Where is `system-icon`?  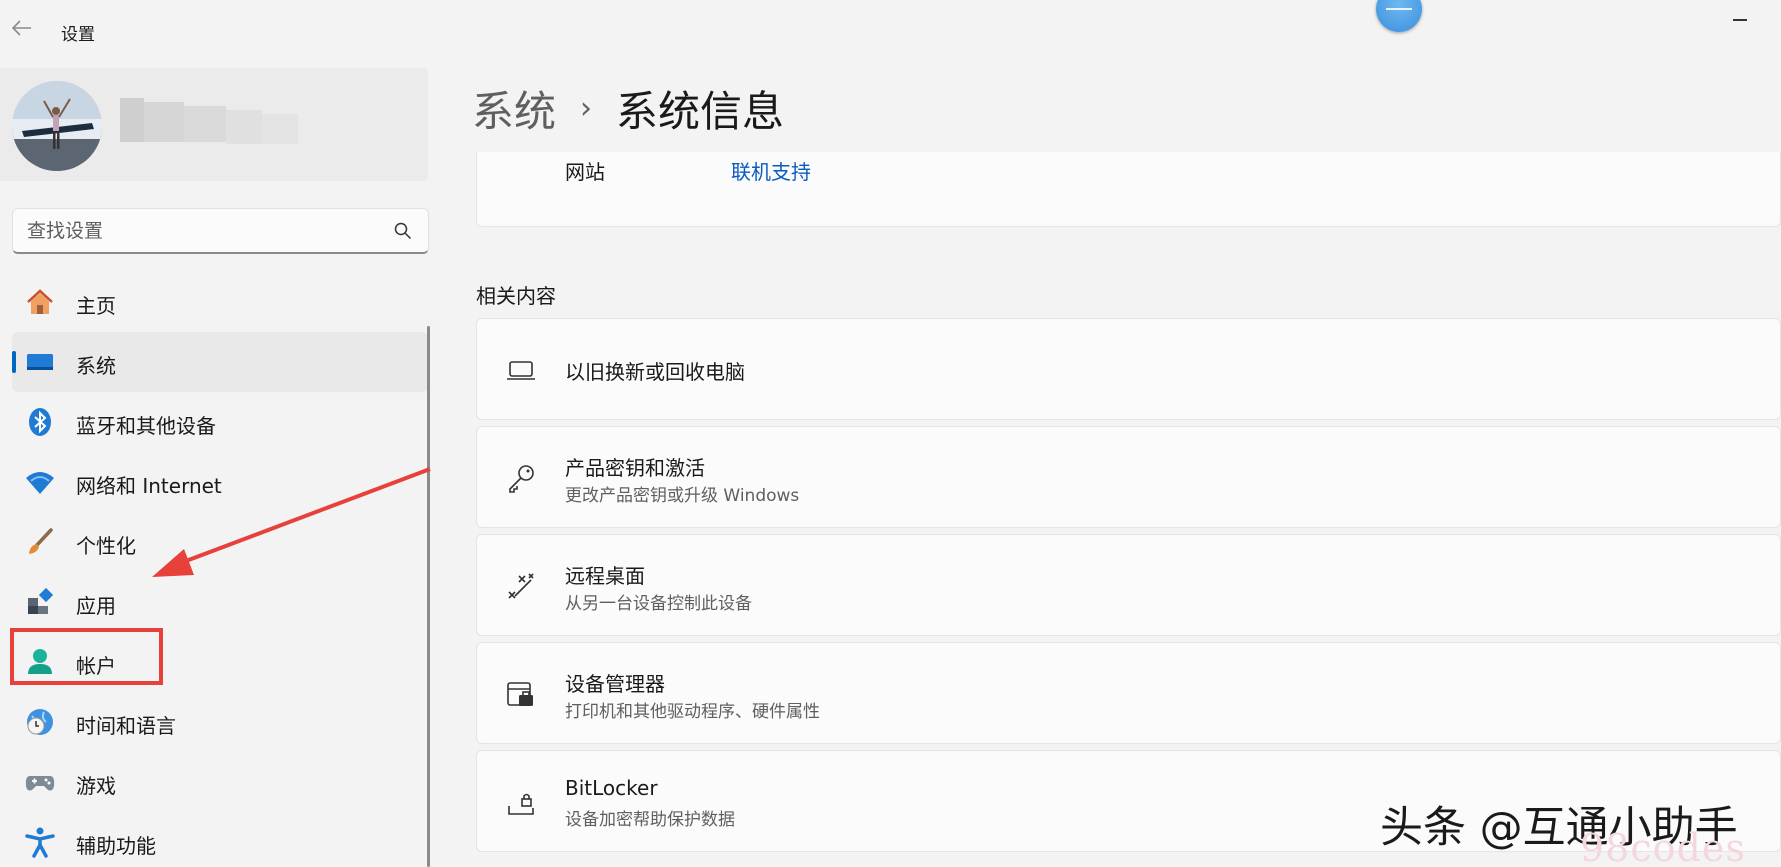 system-icon is located at coordinates (40, 362).